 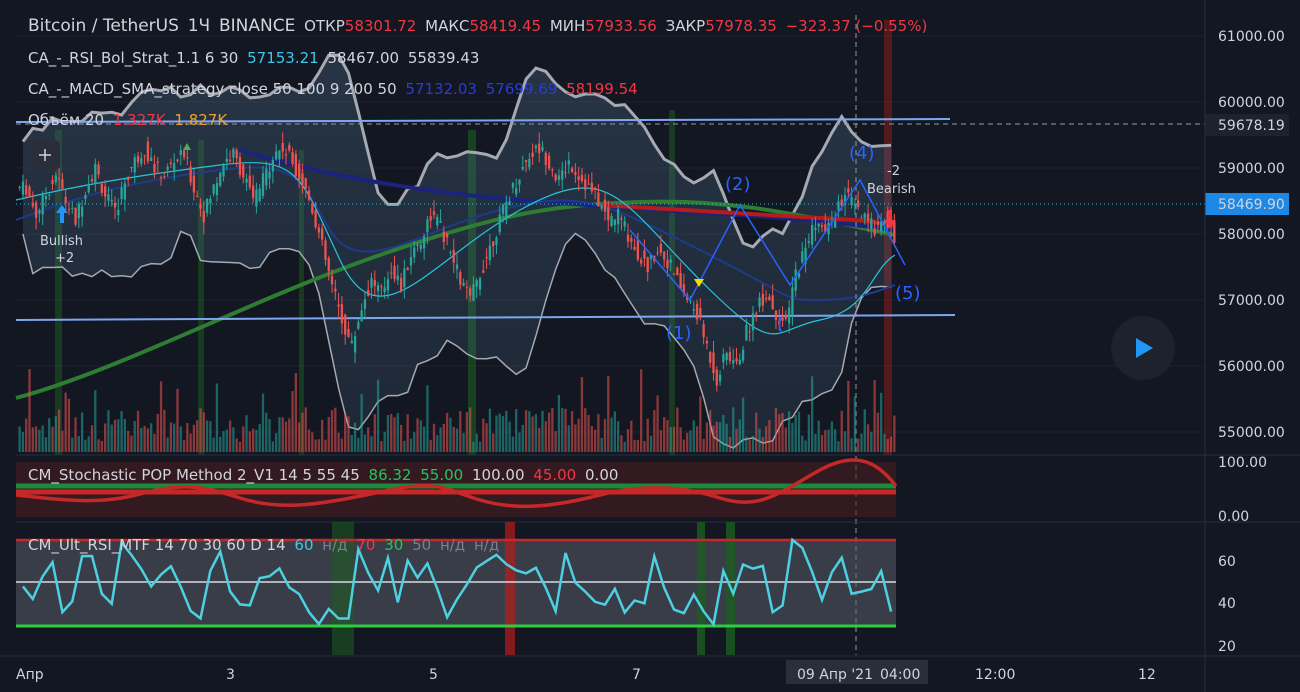 I want to click on price-tick-label: 56000.00, so click(x=1251, y=367).